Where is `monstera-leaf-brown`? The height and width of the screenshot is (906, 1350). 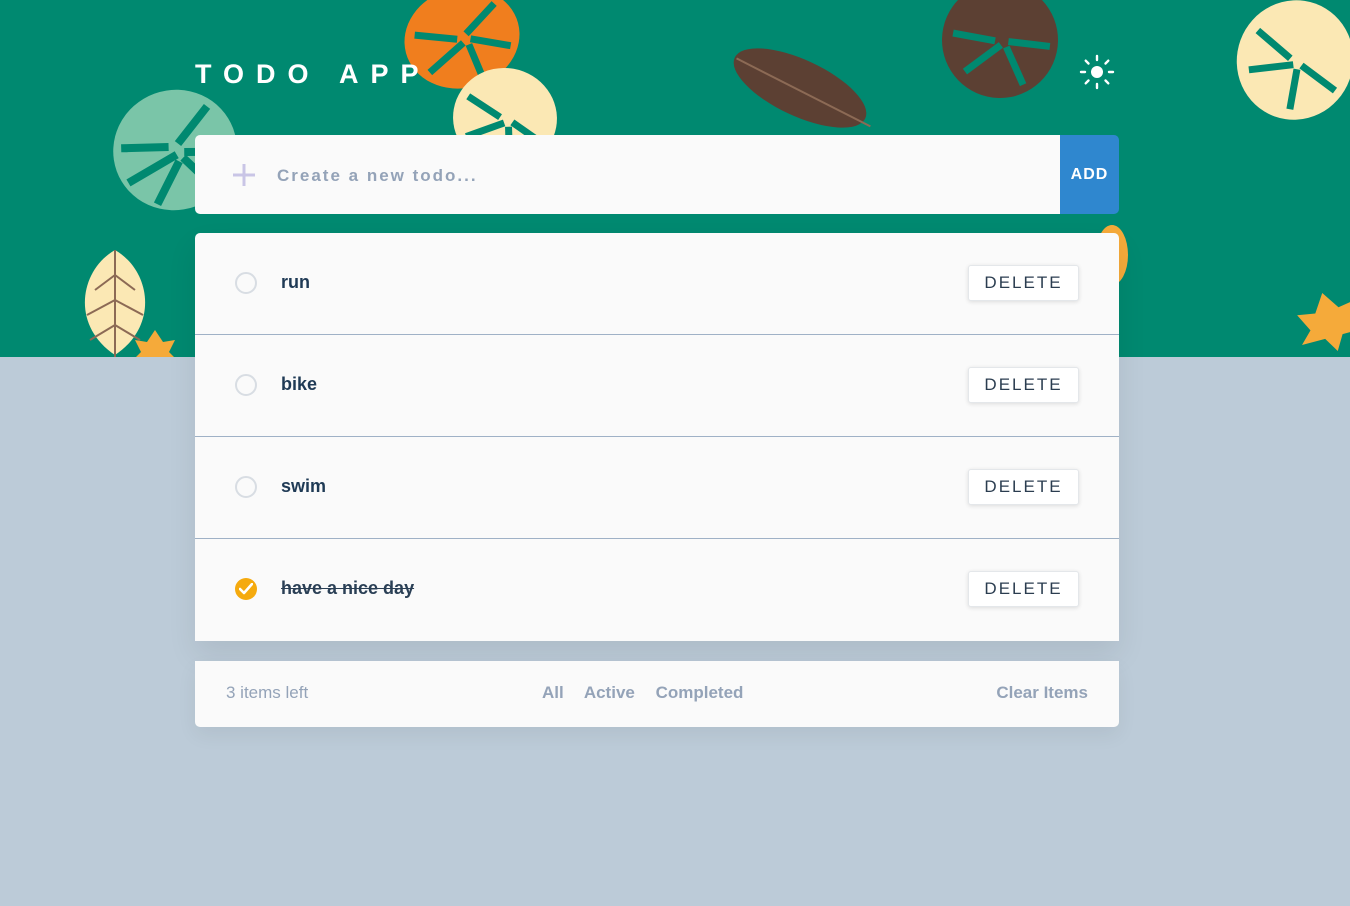
monstera-leaf-brown is located at coordinates (1000, 49).